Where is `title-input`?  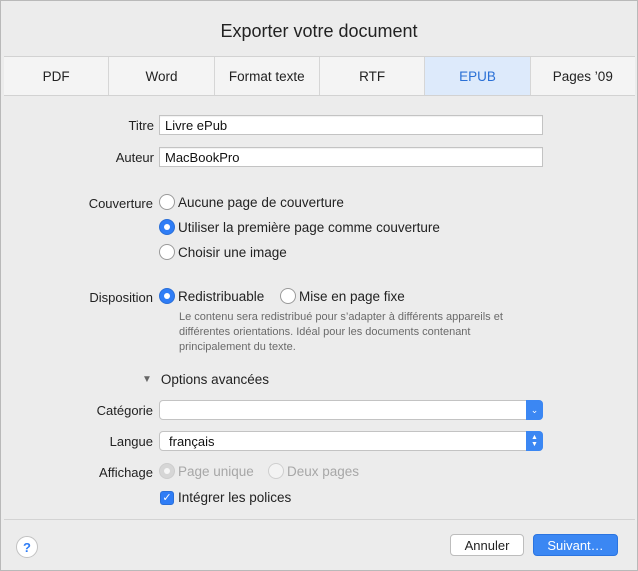
title-input is located at coordinates (351, 125).